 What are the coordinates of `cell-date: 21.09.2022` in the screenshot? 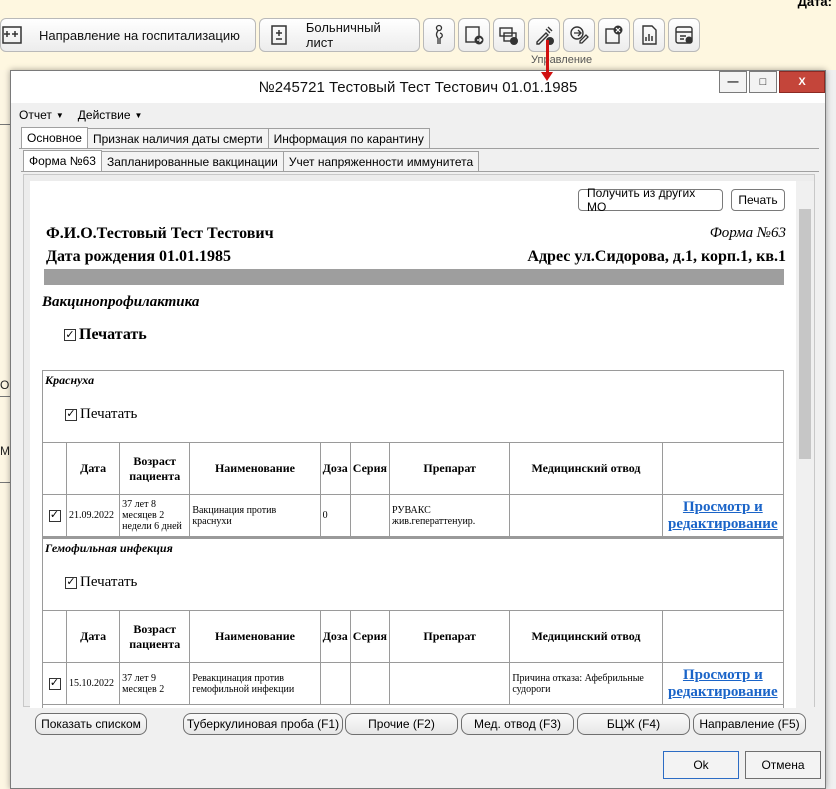 It's located at (93, 515).